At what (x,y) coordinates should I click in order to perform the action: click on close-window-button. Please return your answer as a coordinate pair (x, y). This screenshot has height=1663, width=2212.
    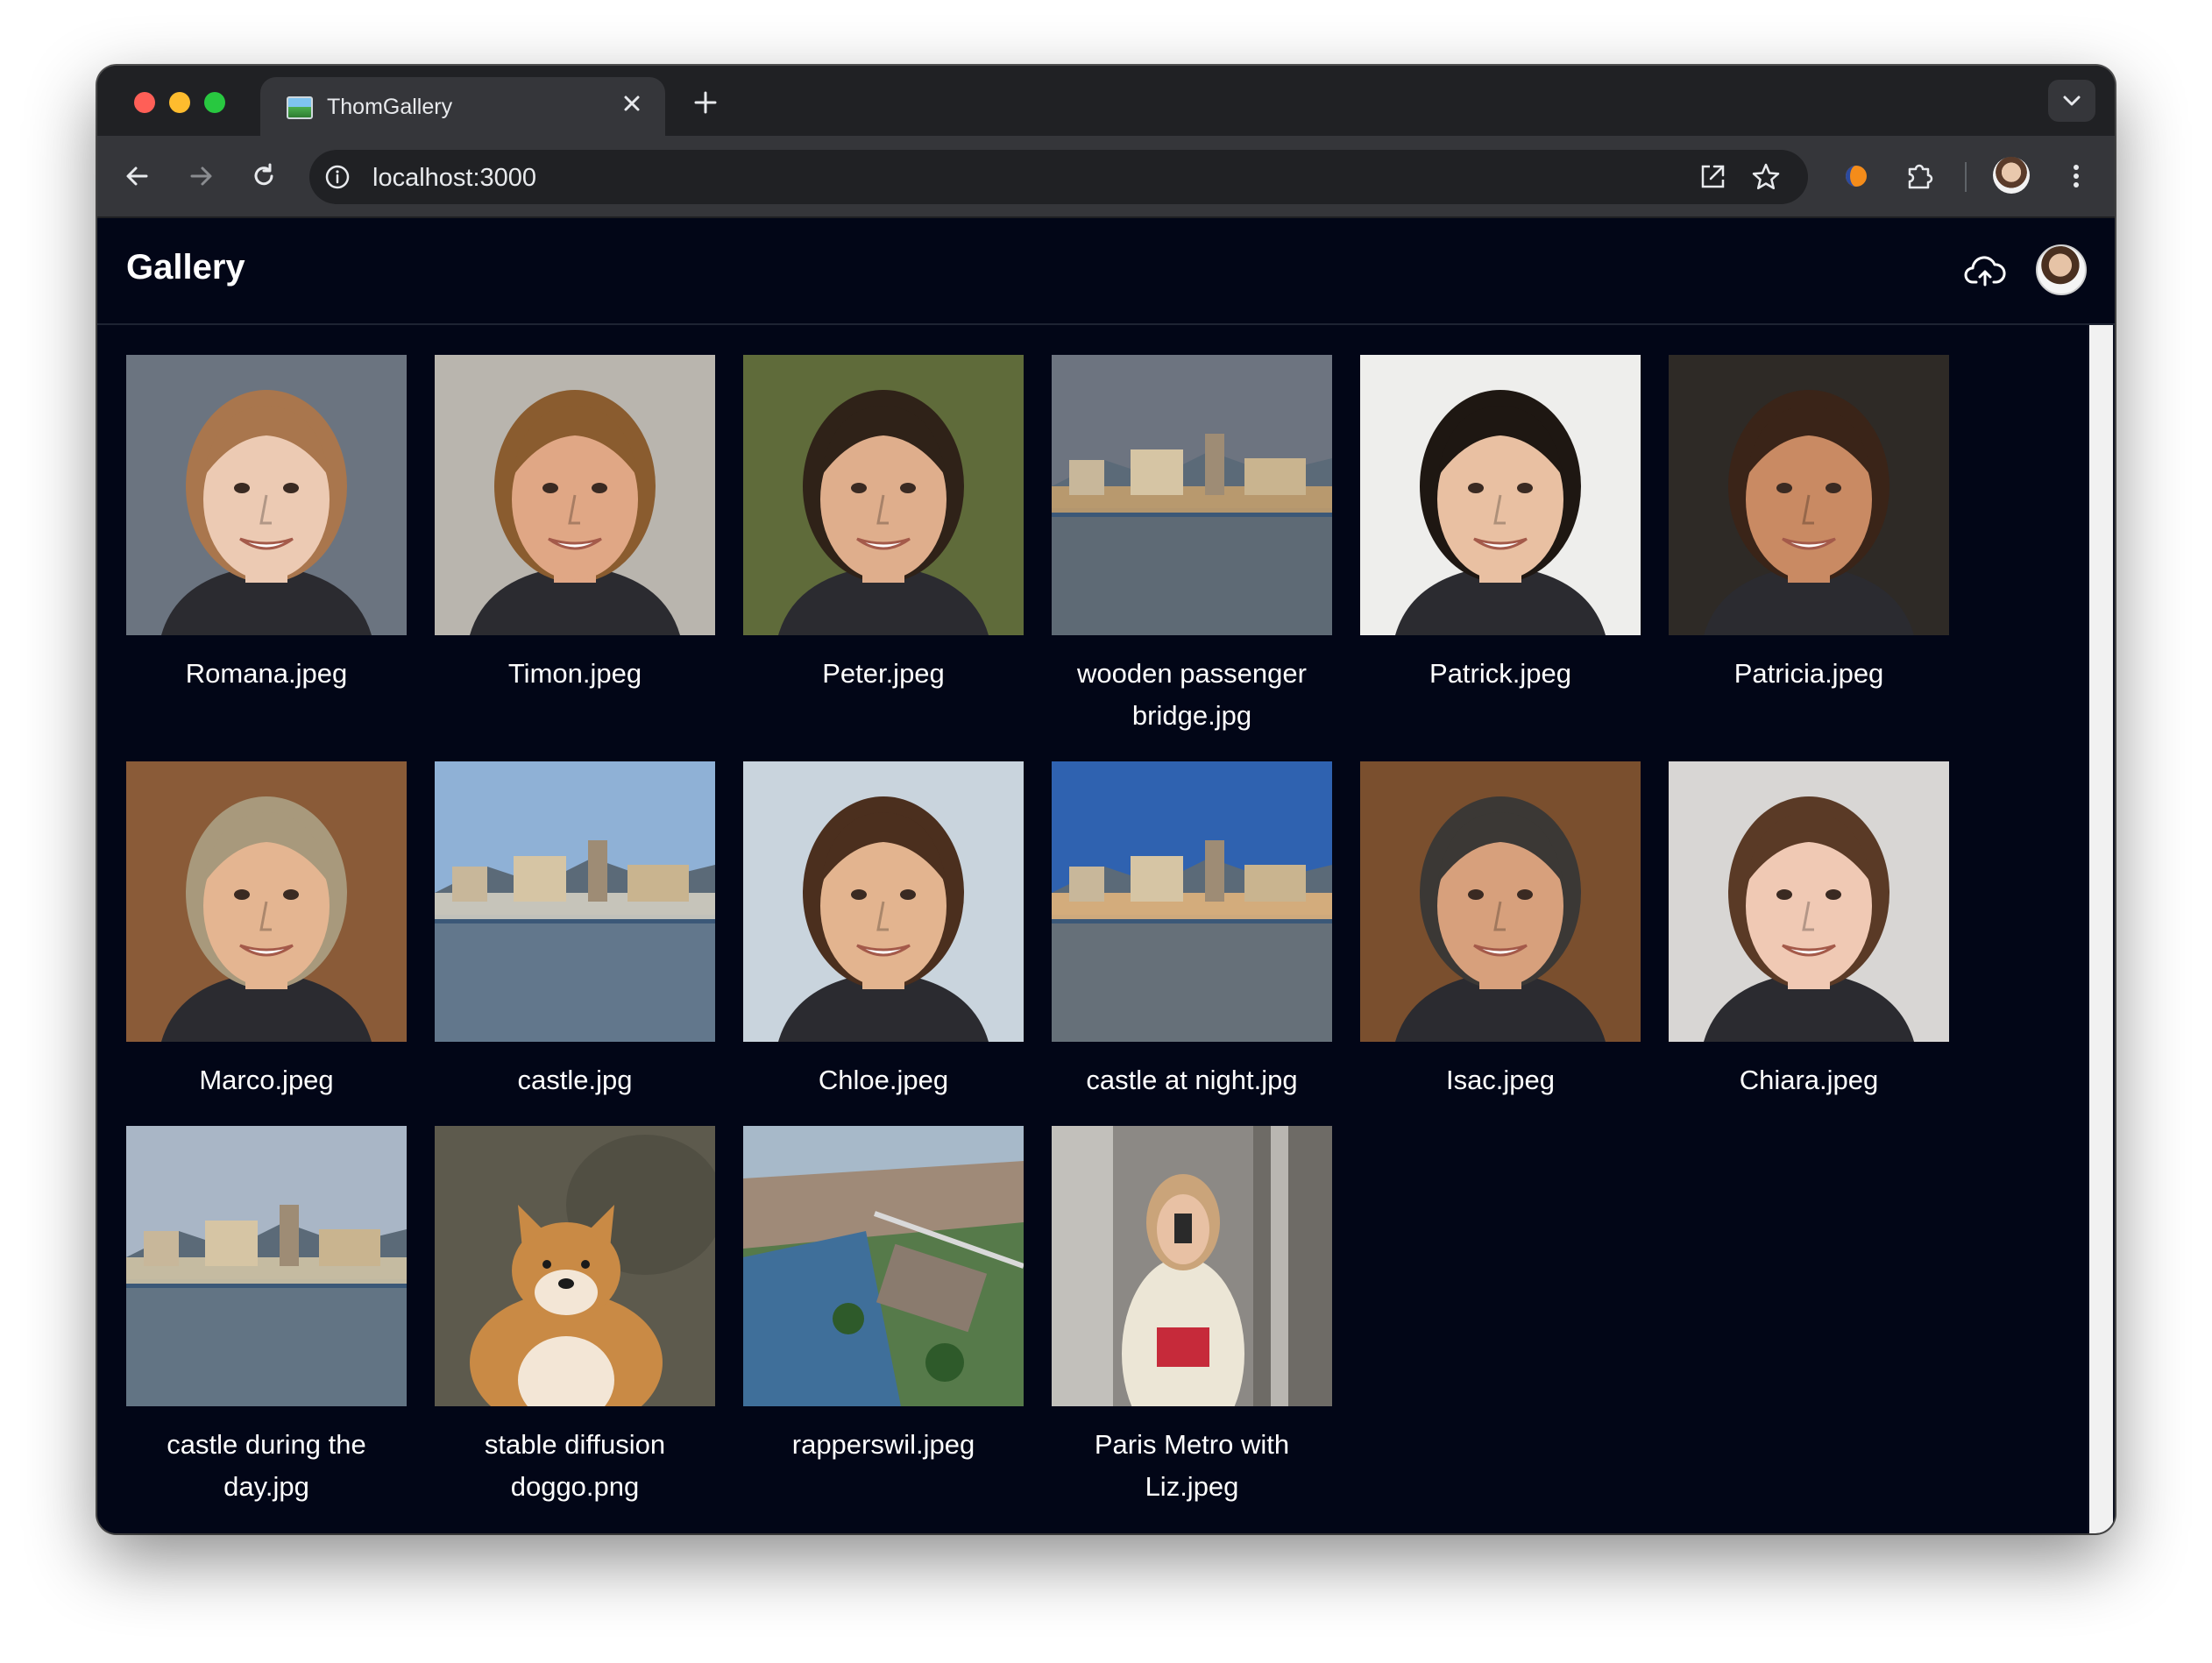
    Looking at the image, I should click on (144, 103).